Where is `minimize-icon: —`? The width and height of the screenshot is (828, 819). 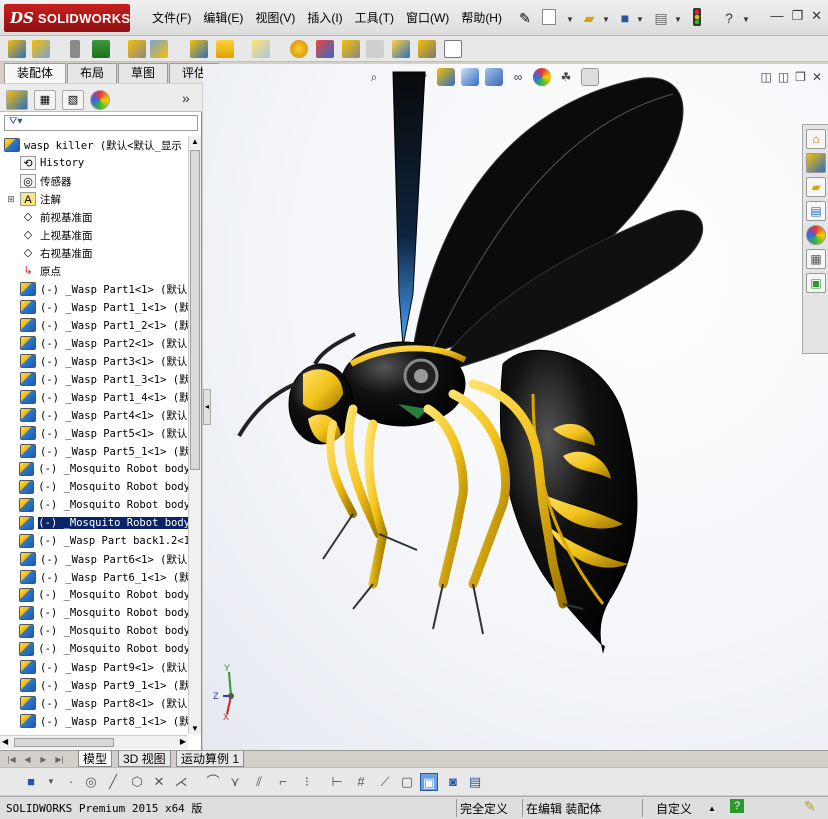 minimize-icon: — is located at coordinates (776, 16).